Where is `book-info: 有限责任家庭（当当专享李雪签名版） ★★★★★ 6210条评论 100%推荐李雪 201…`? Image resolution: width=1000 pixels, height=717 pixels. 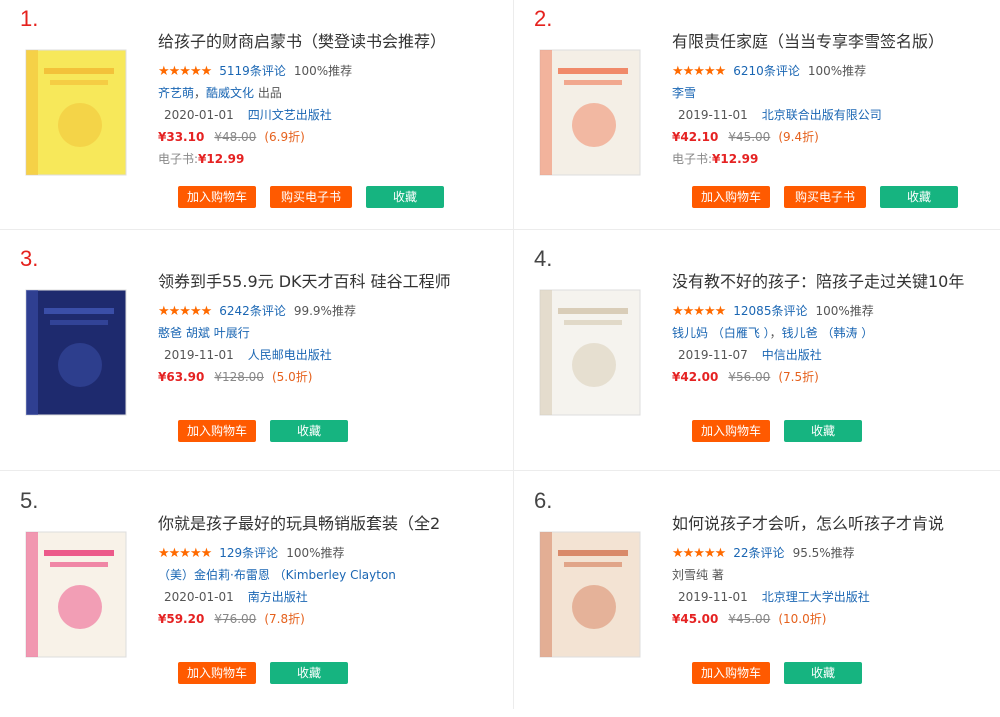
book-info: 有限责任家庭（当当专享李雪签名版） ★★★★★ 6210条评论 100%推荐李雪 201… is located at coordinates (836, 119).